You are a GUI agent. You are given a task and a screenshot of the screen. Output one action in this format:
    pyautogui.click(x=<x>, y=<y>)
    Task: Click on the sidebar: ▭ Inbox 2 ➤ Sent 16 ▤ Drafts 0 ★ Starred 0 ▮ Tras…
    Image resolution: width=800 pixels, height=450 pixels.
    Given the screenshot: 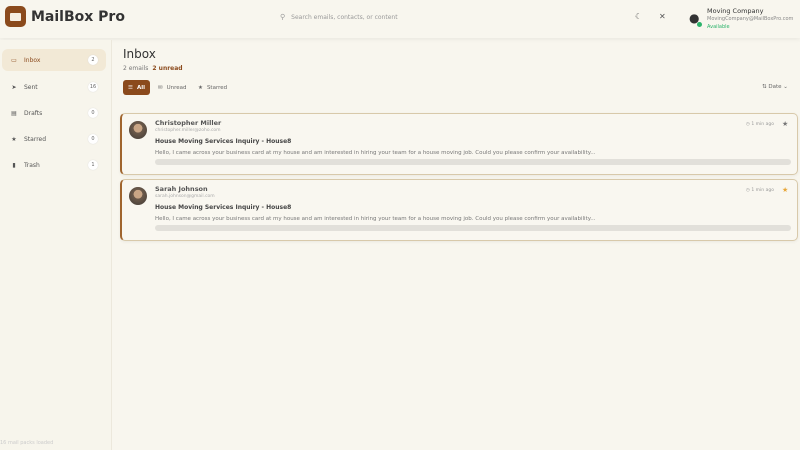 What is the action you would take?
    pyautogui.click(x=56, y=245)
    